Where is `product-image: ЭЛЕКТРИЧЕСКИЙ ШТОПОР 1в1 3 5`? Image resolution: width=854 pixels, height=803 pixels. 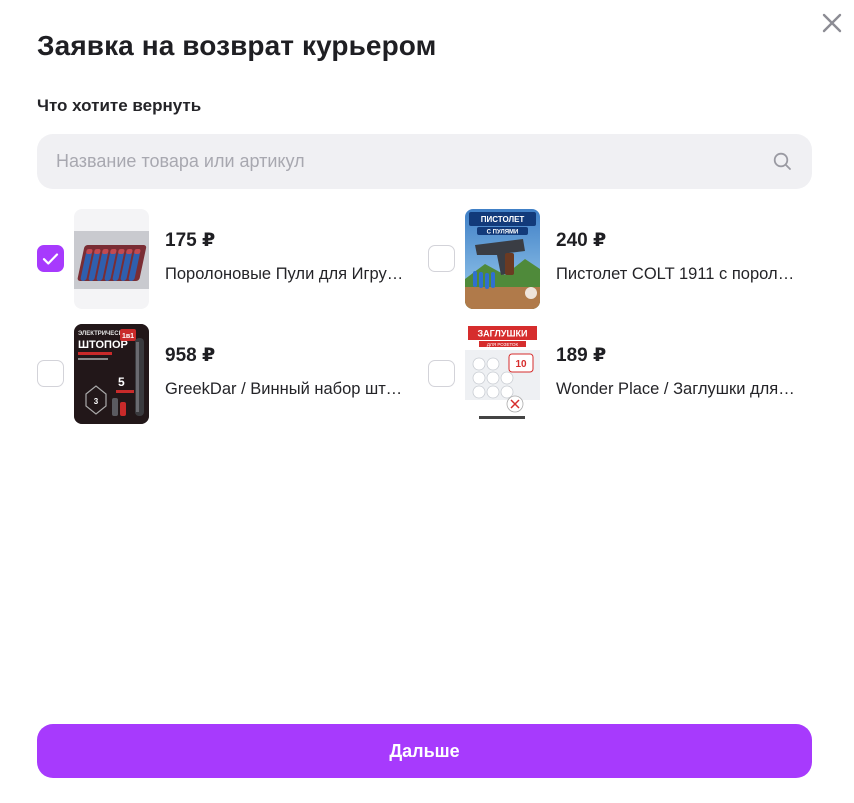
product-image: ЭЛЕКТРИЧЕСКИЙ ШТОПОР 1в1 3 5 is located at coordinates (111, 374).